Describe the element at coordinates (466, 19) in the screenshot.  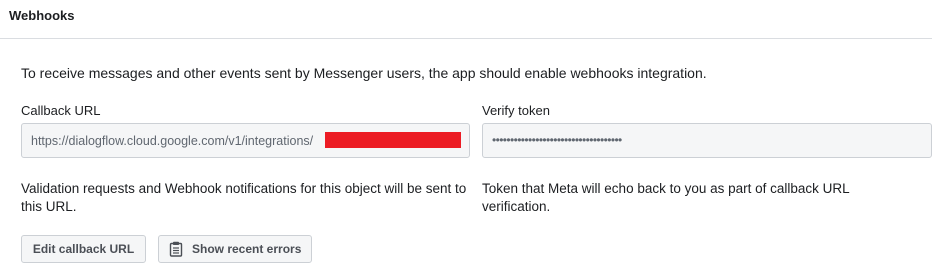
I see `section-header: Webhooks` at that location.